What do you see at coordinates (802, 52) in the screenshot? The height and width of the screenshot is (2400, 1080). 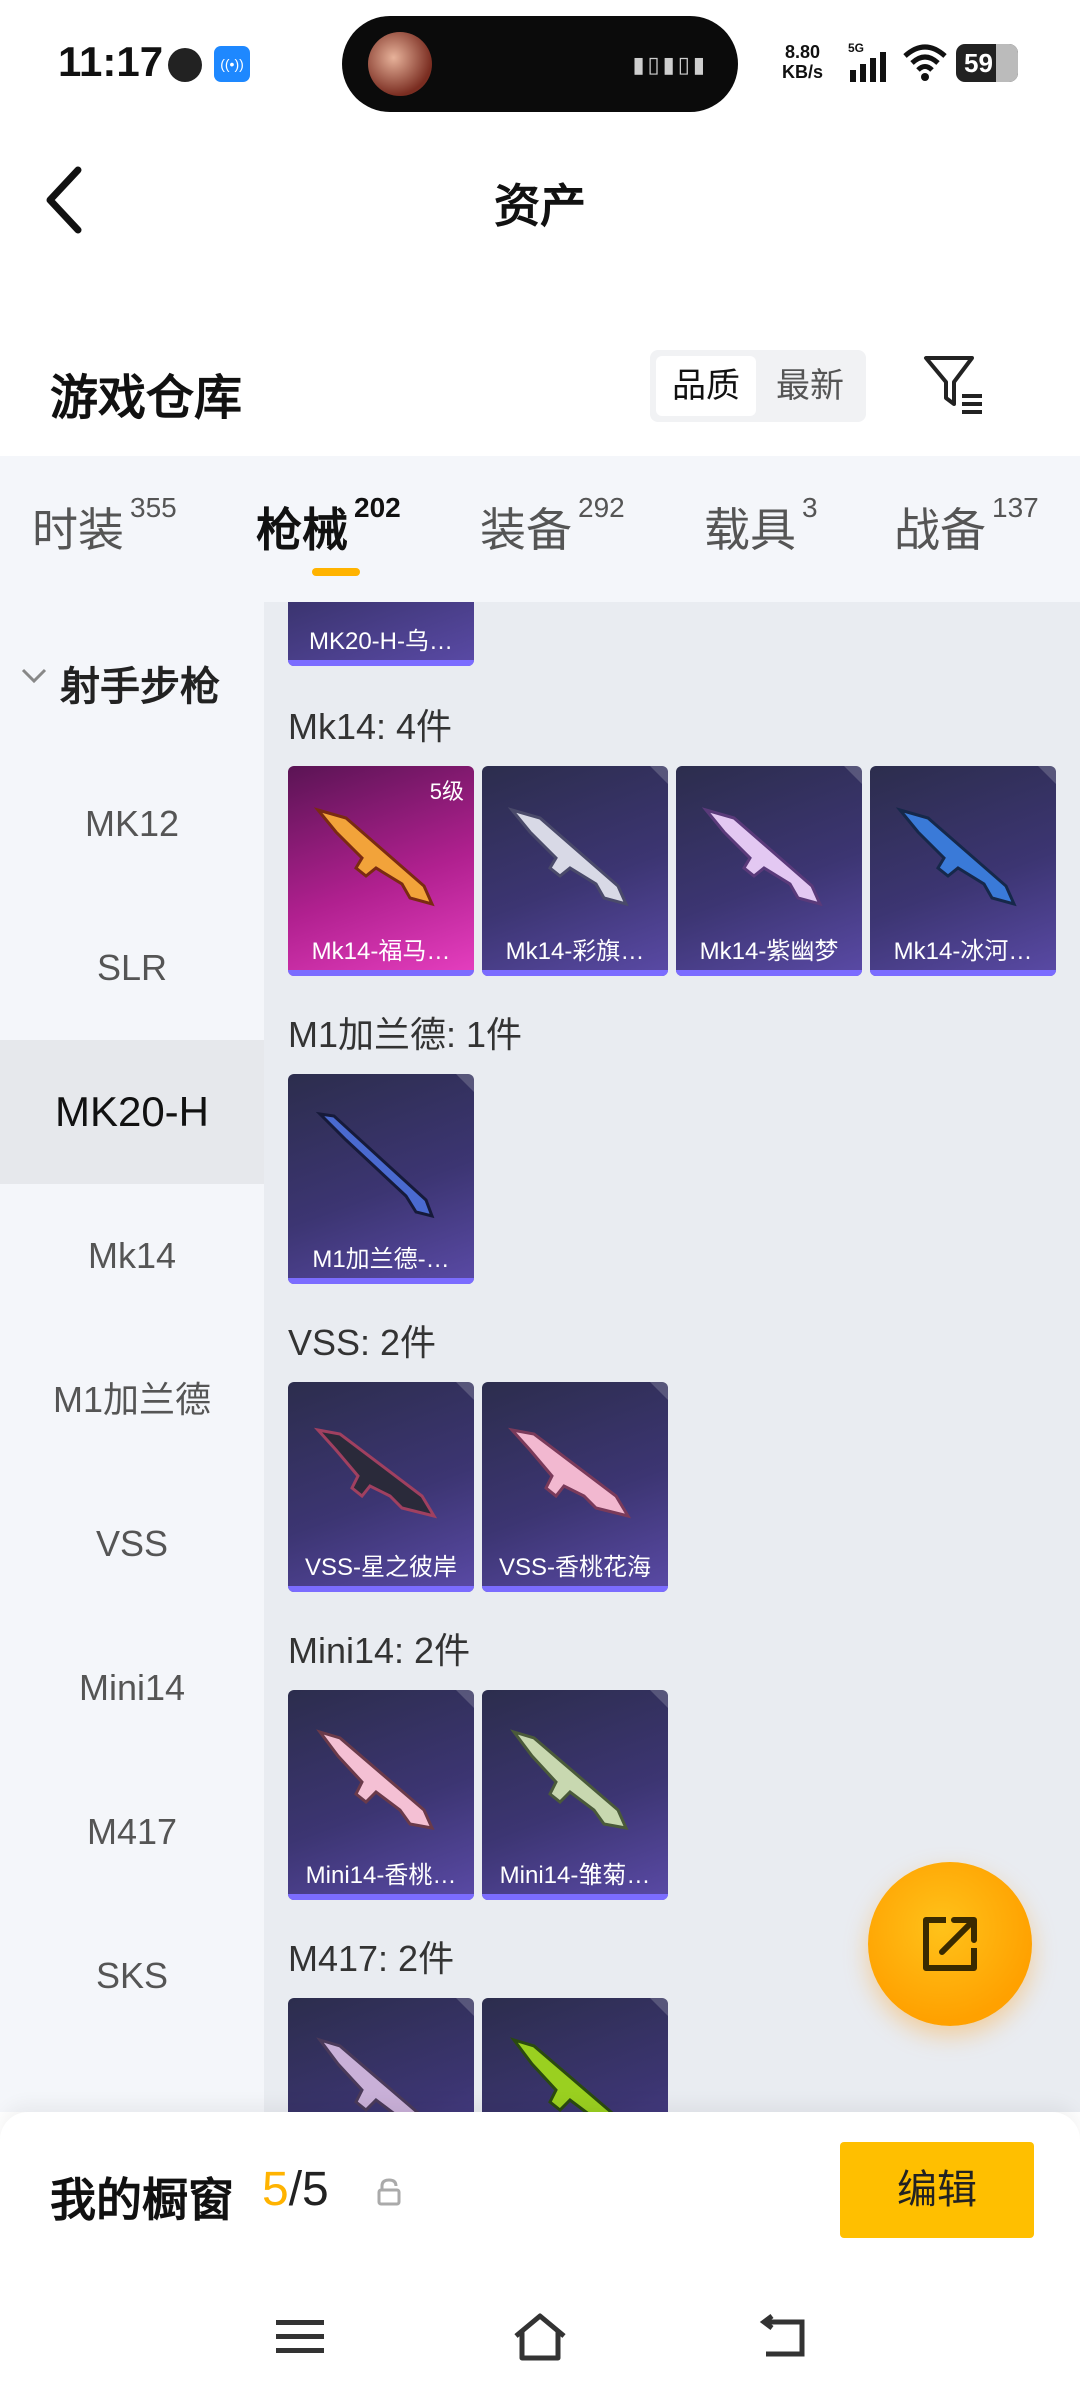 I see `network-speed-value: 8.80` at bounding box center [802, 52].